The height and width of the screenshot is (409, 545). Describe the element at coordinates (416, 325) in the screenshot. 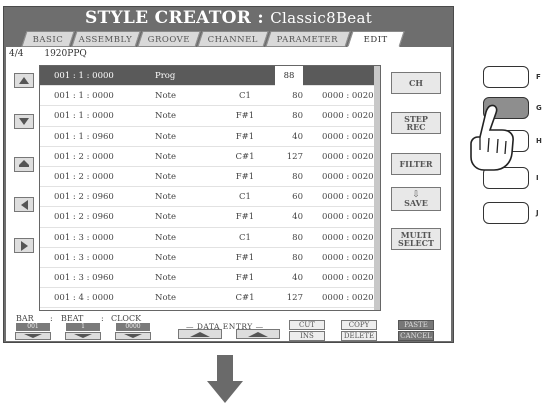

I see `paste-button: PASTE` at that location.